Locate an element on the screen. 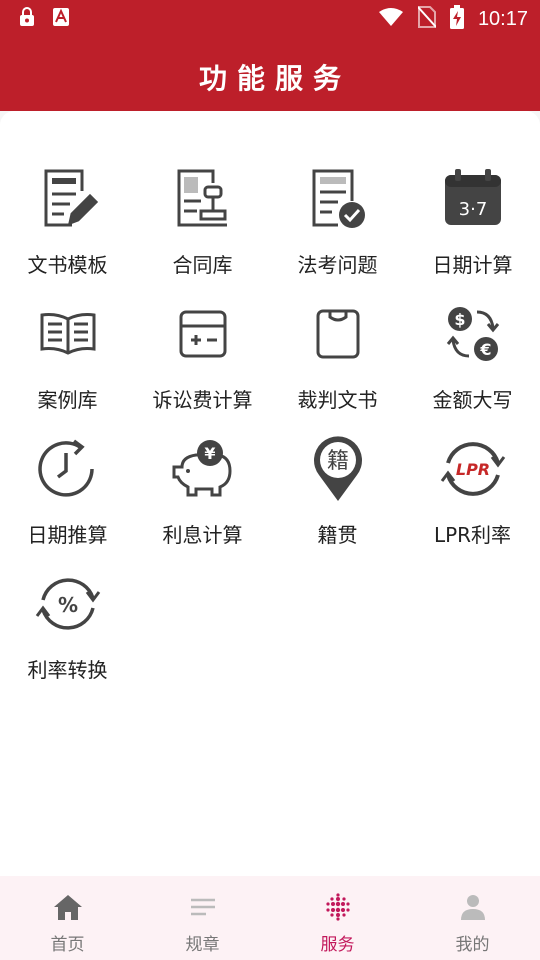 The height and width of the screenshot is (960, 540). security-lock-icon is located at coordinates (27, 19).